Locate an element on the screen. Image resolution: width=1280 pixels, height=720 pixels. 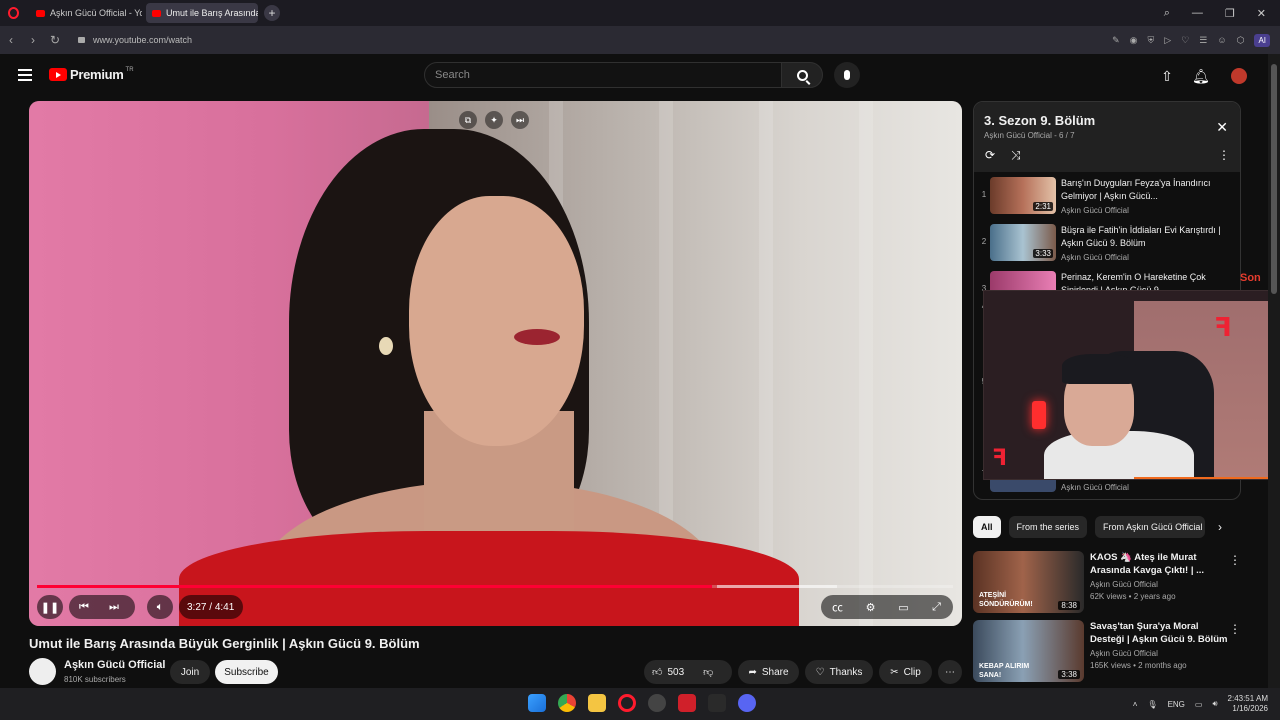
join-button: Join is located at coordinates (190, 672).